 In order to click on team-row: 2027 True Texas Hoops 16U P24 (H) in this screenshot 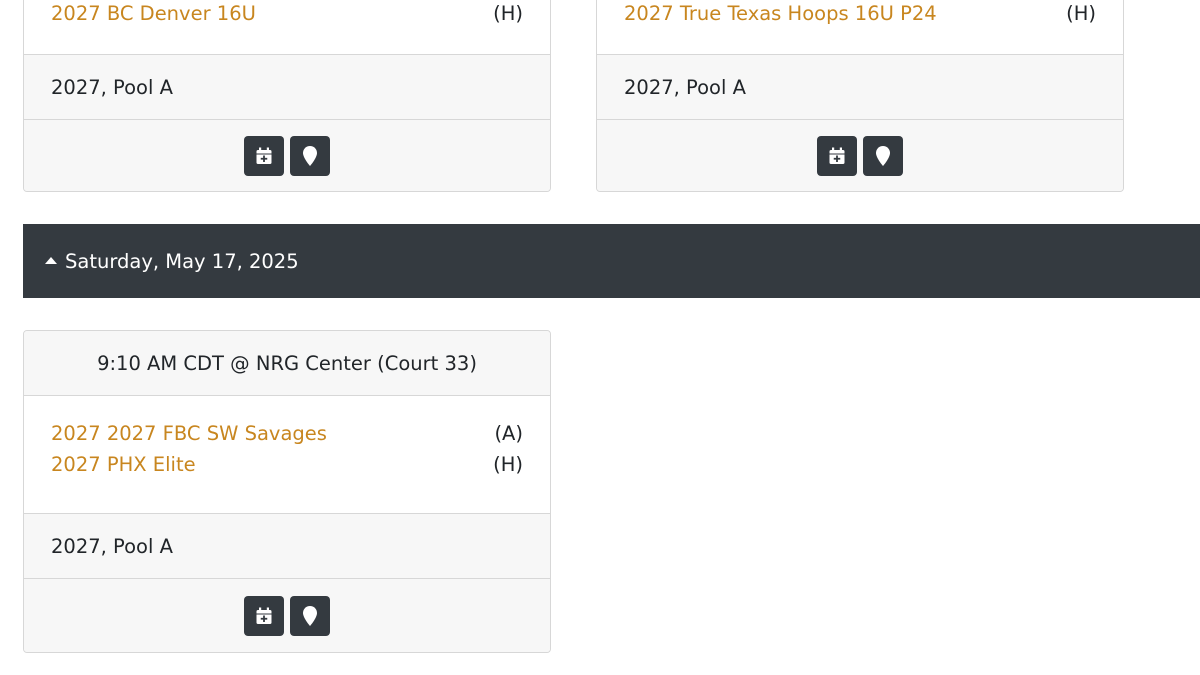, I will do `click(860, 14)`.